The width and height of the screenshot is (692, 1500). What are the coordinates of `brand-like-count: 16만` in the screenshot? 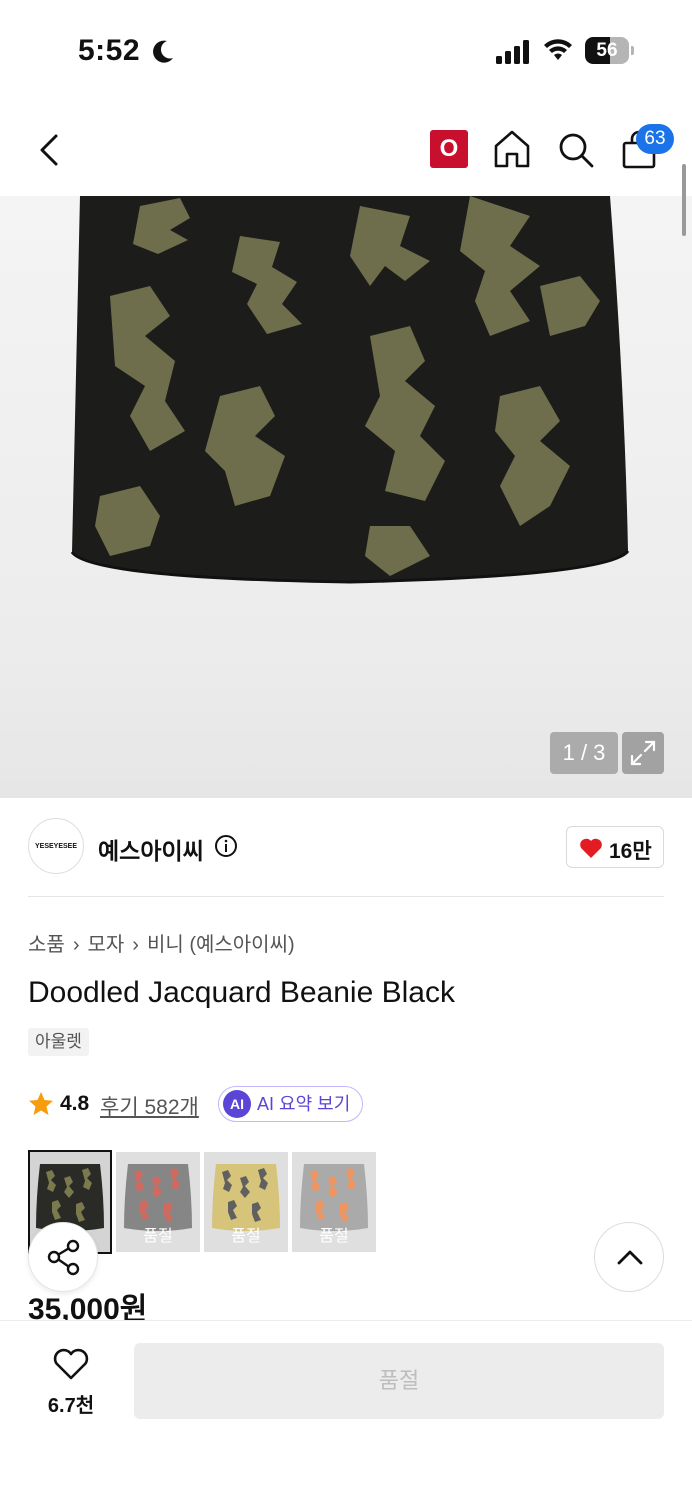 It's located at (630, 851).